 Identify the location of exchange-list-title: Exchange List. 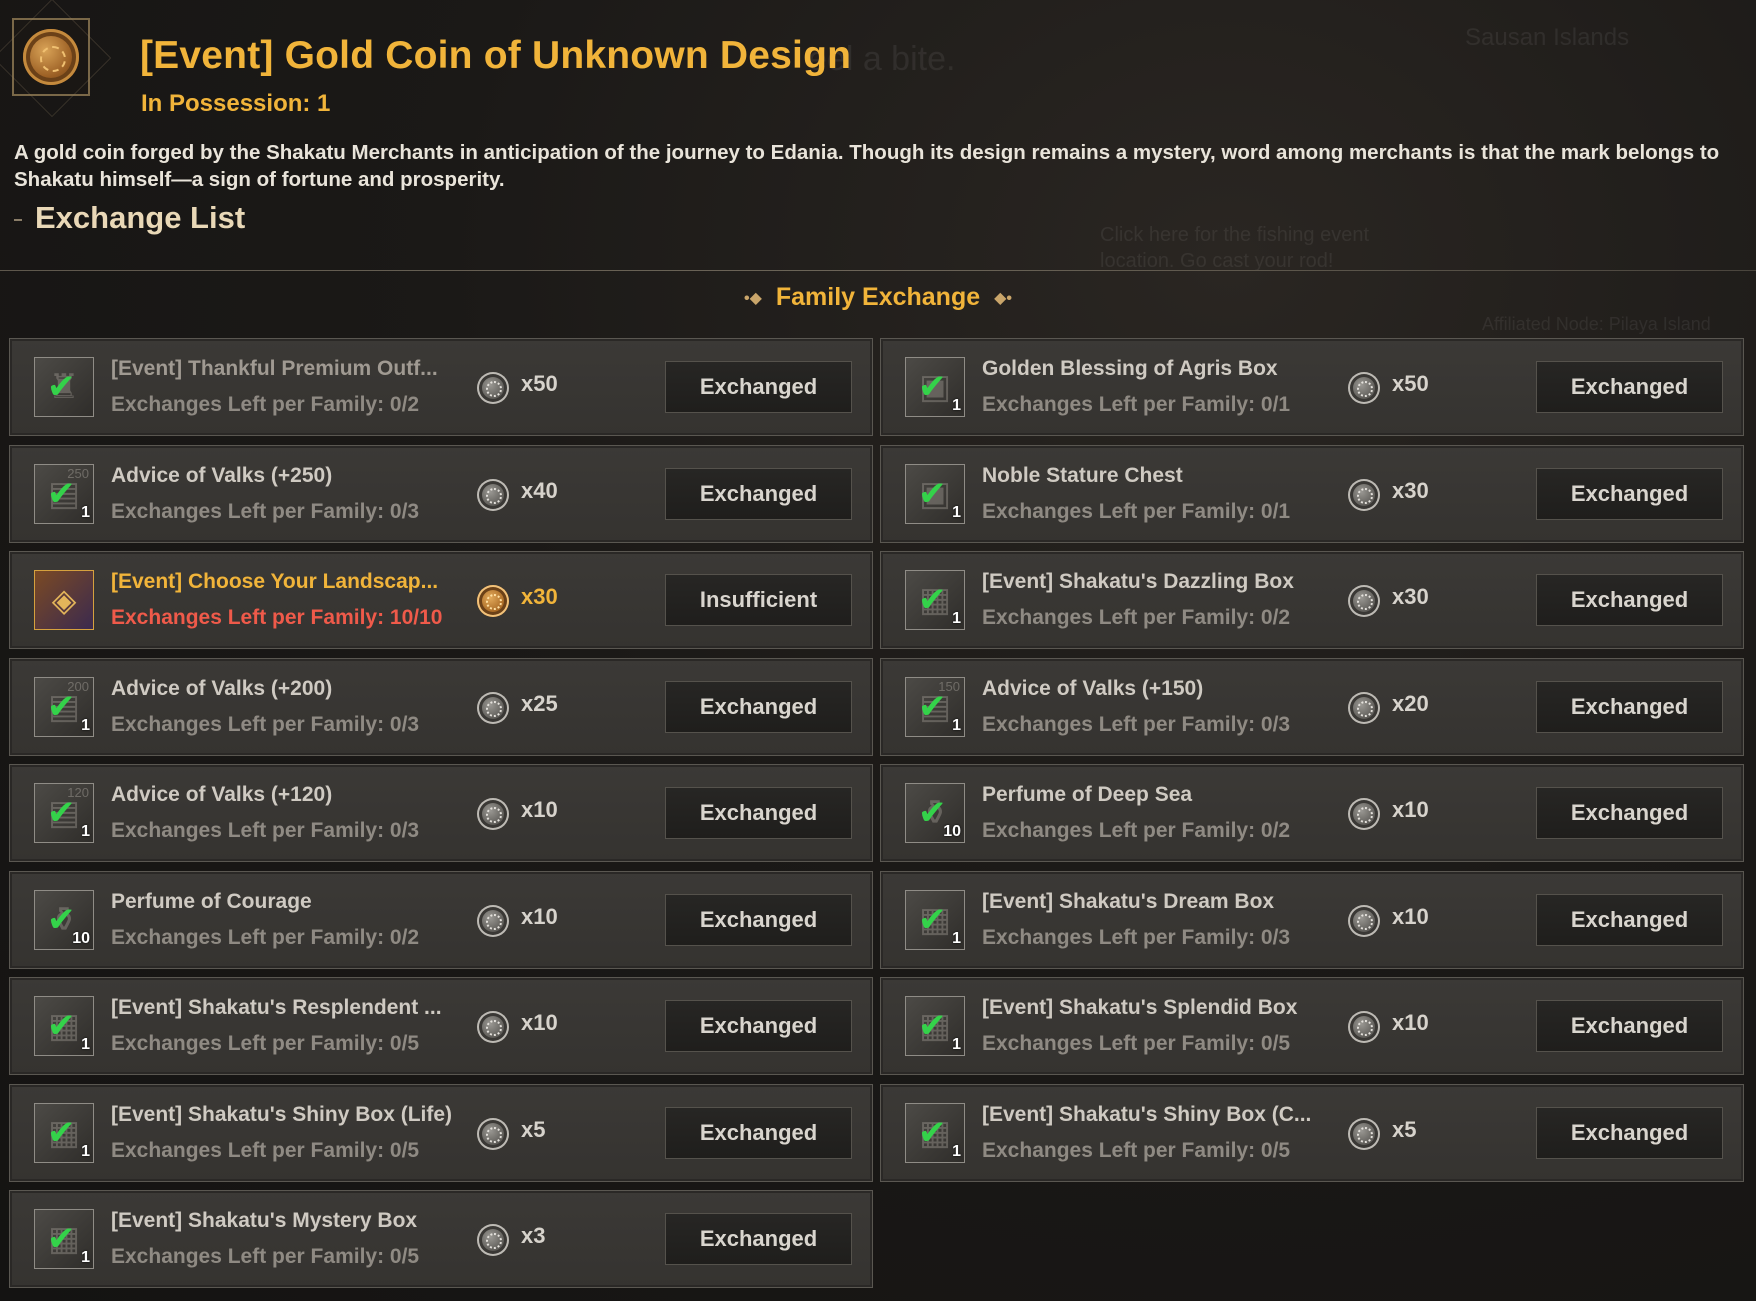
(140, 217).